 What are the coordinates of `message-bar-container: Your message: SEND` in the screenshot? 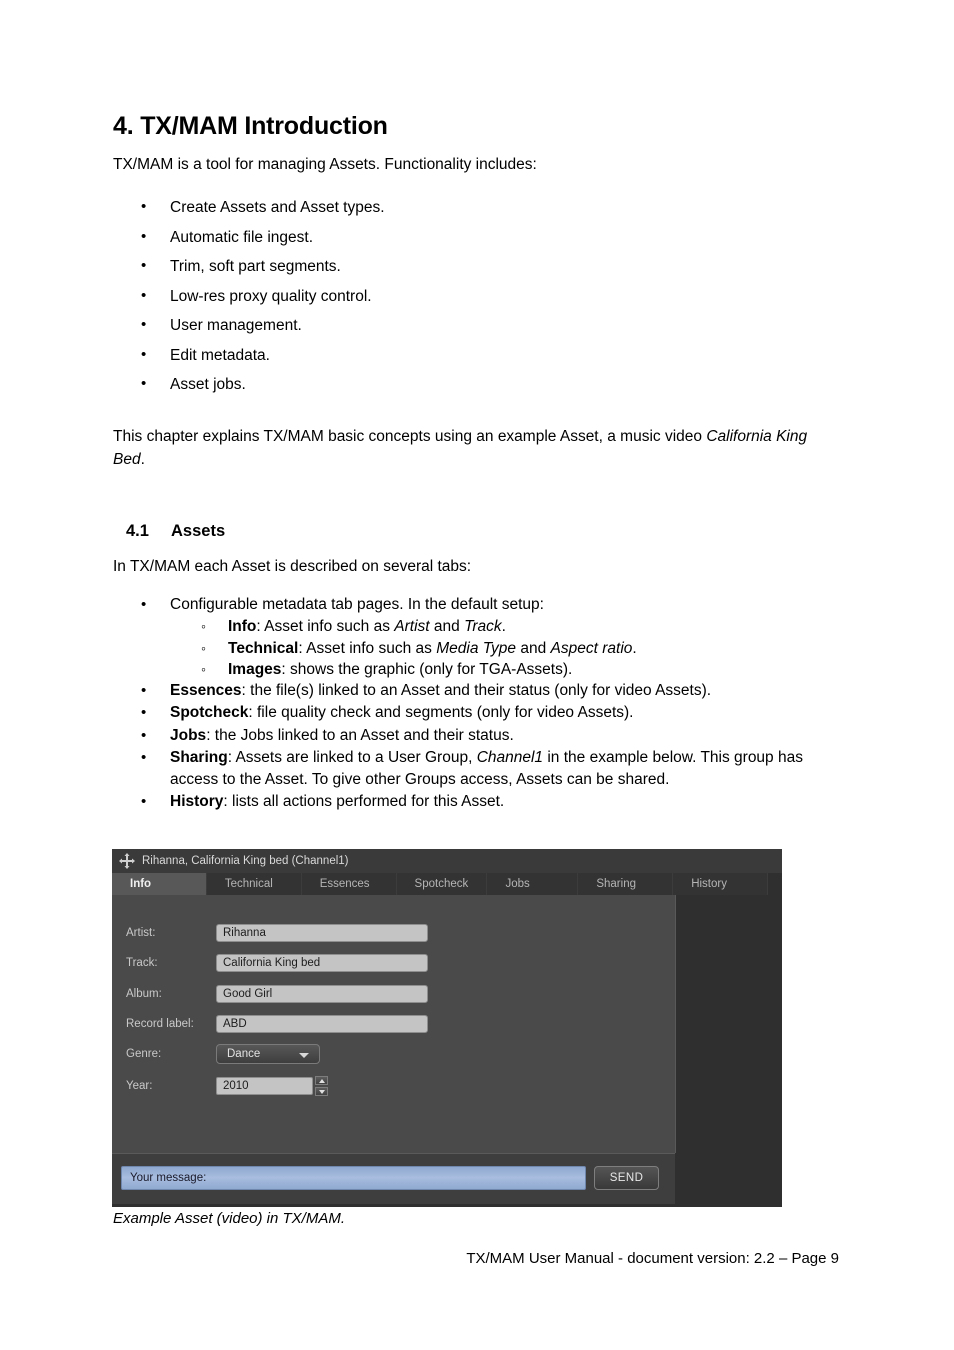 It's located at (393, 1178).